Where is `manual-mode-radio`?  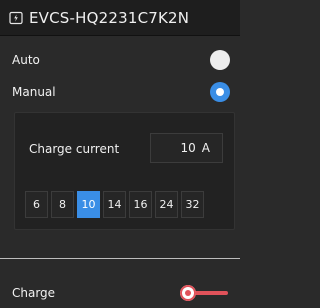
manual-mode-radio is located at coordinates (220, 92).